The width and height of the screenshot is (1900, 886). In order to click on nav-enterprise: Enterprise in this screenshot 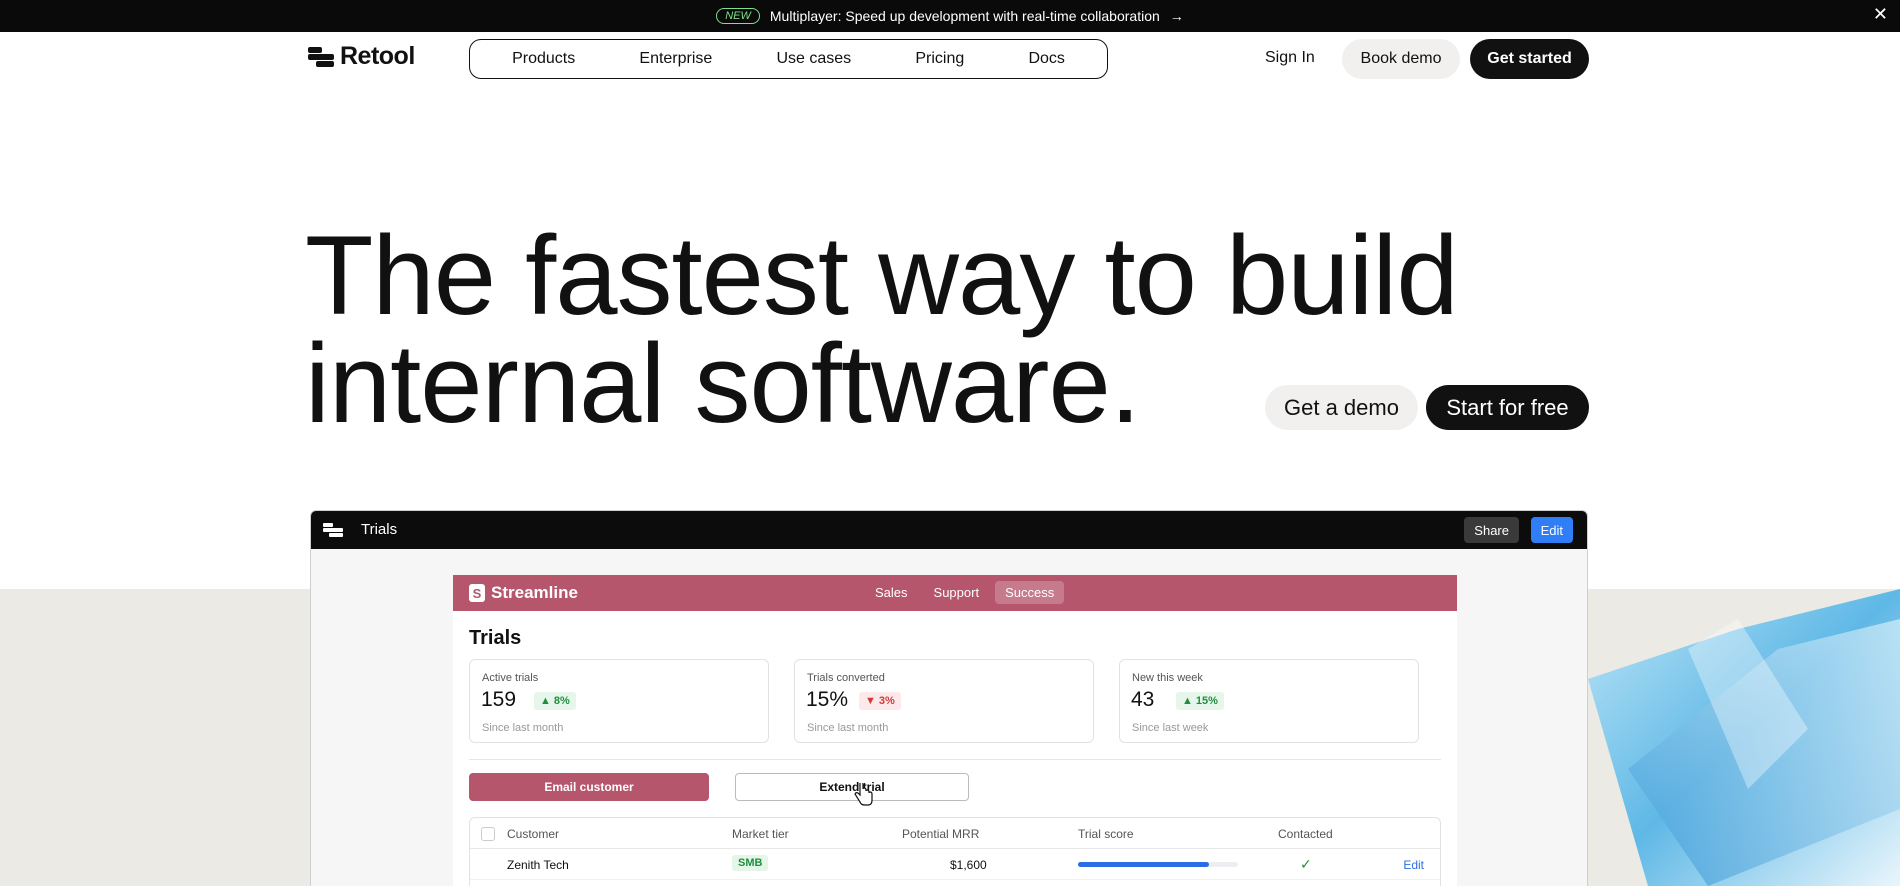, I will do `click(675, 59)`.